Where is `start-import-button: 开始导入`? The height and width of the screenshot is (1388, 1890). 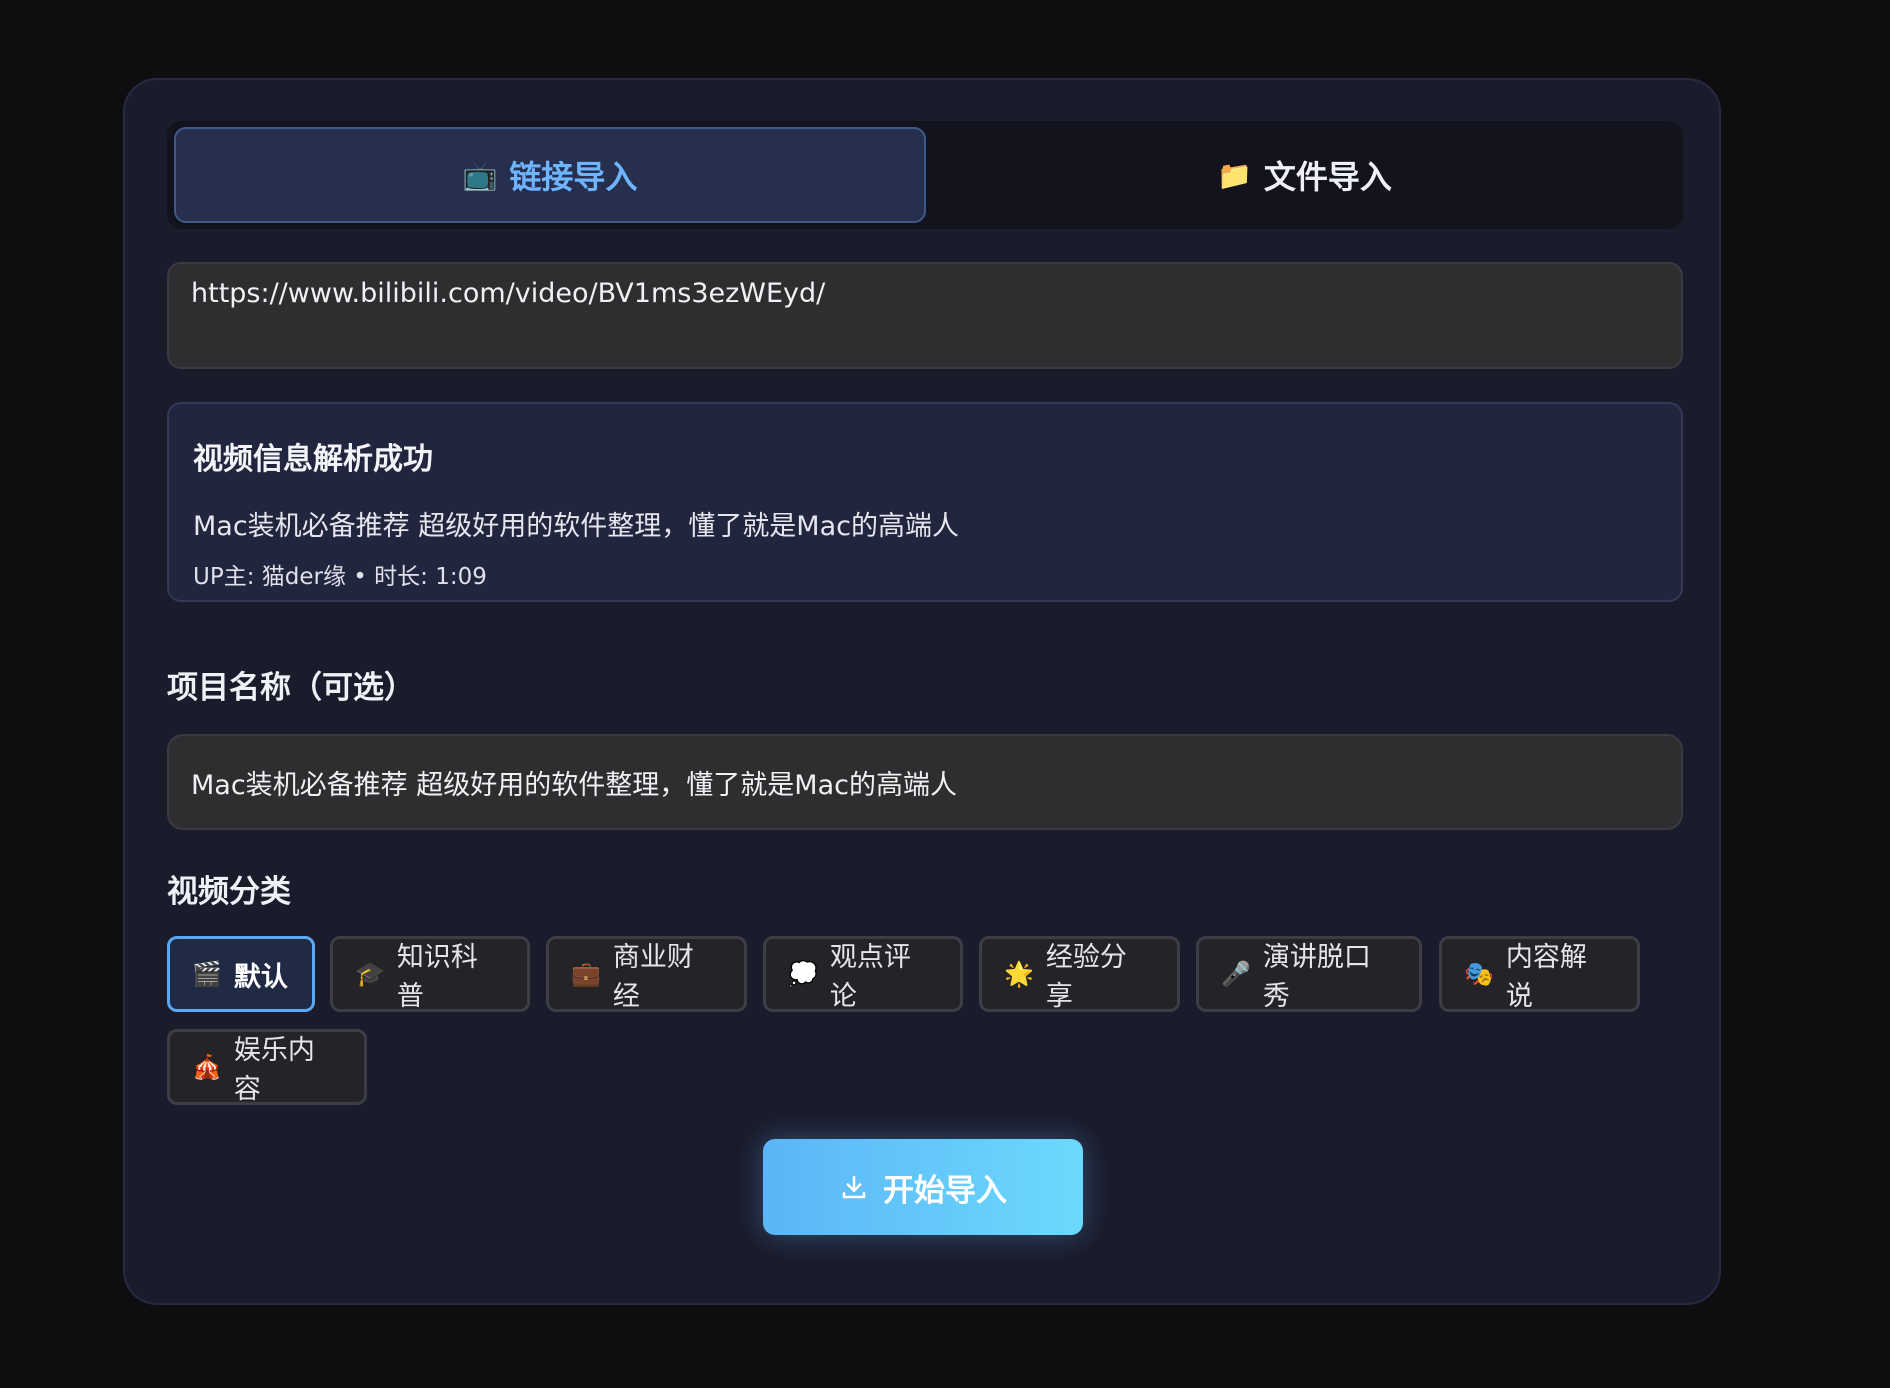
start-import-button: 开始导入 is located at coordinates (923, 1187).